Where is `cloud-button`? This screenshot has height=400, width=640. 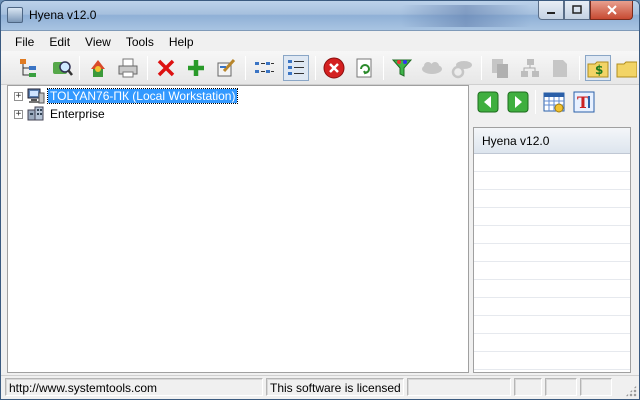 cloud-button is located at coordinates (432, 68).